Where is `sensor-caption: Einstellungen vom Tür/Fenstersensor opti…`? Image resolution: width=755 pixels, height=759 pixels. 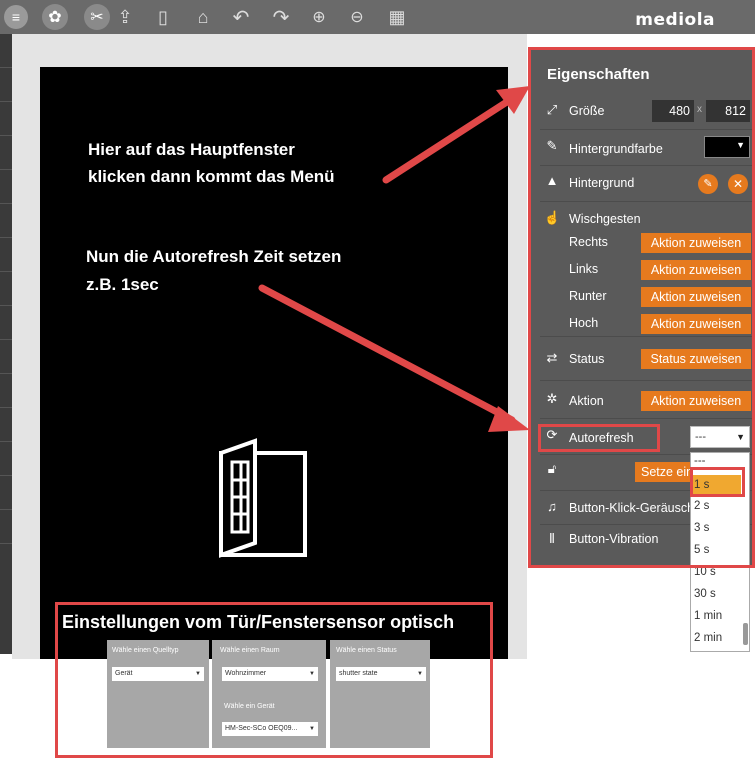
sensor-caption: Einstellungen vom Tür/Fenstersensor opti… is located at coordinates (258, 622).